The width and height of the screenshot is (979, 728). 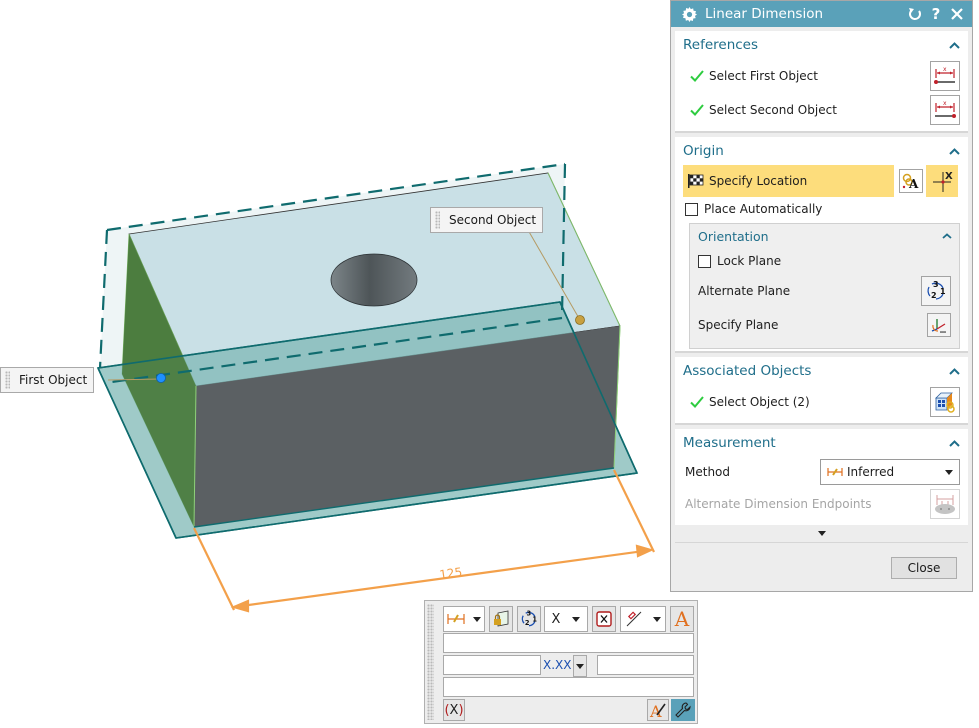 I want to click on measurement-title: Measurement, so click(x=729, y=443).